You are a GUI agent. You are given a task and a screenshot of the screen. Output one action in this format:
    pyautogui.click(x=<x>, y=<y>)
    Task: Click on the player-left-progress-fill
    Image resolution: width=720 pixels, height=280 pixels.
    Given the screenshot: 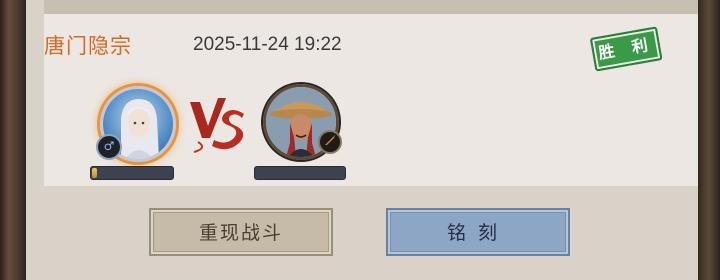 What is the action you would take?
    pyautogui.click(x=94, y=173)
    